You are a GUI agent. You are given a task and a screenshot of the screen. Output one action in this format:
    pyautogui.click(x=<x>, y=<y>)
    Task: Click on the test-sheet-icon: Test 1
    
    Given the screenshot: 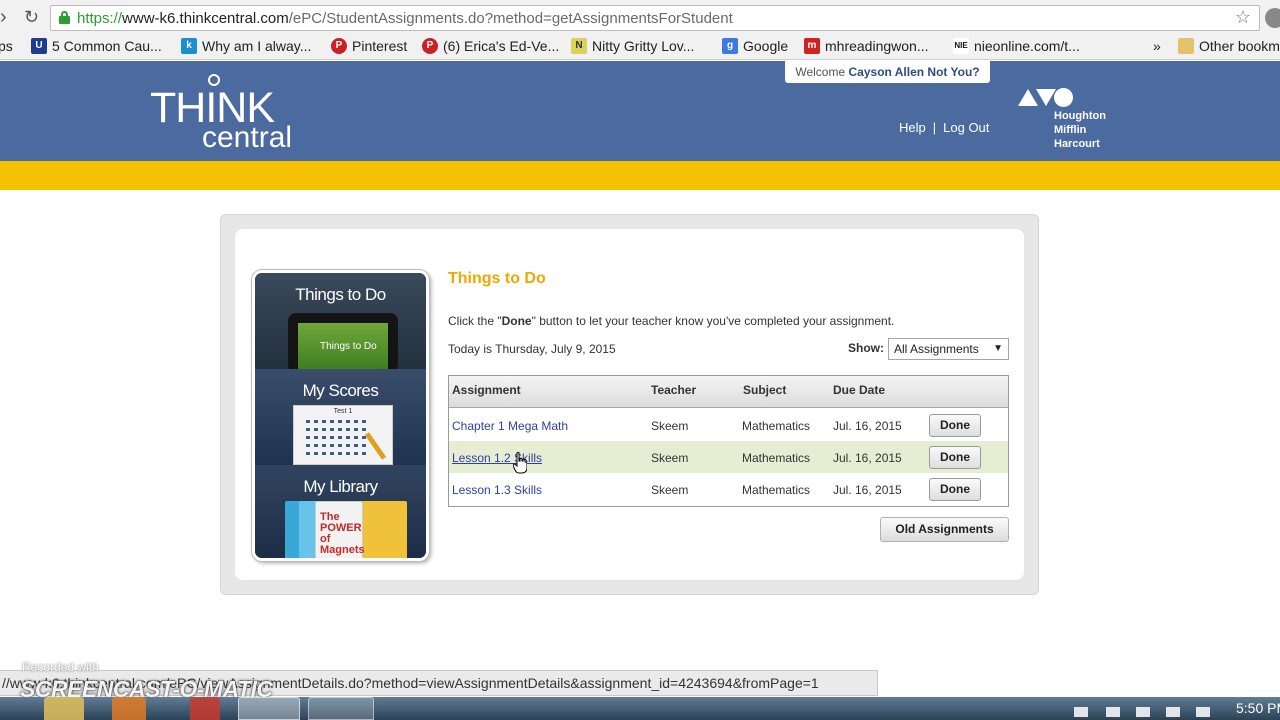 What is the action you would take?
    pyautogui.click(x=343, y=435)
    